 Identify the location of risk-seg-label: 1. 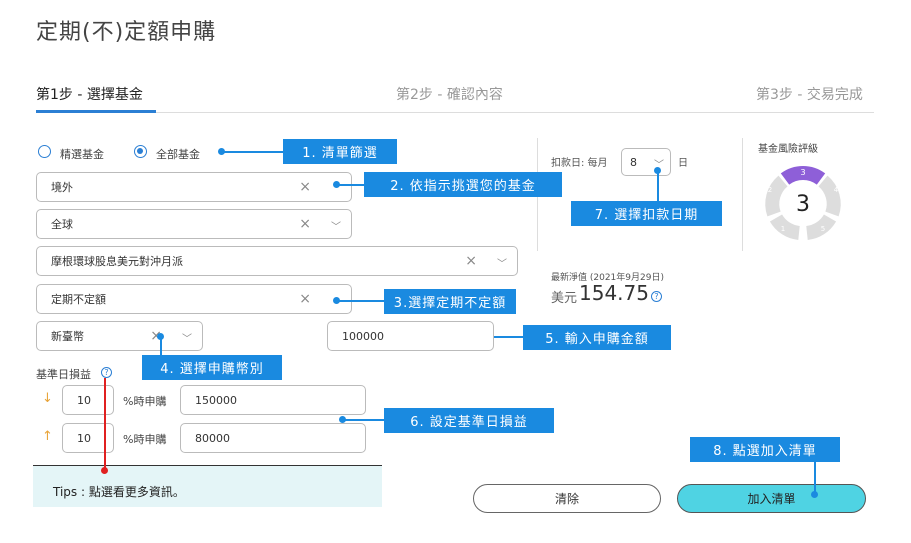
(783, 229).